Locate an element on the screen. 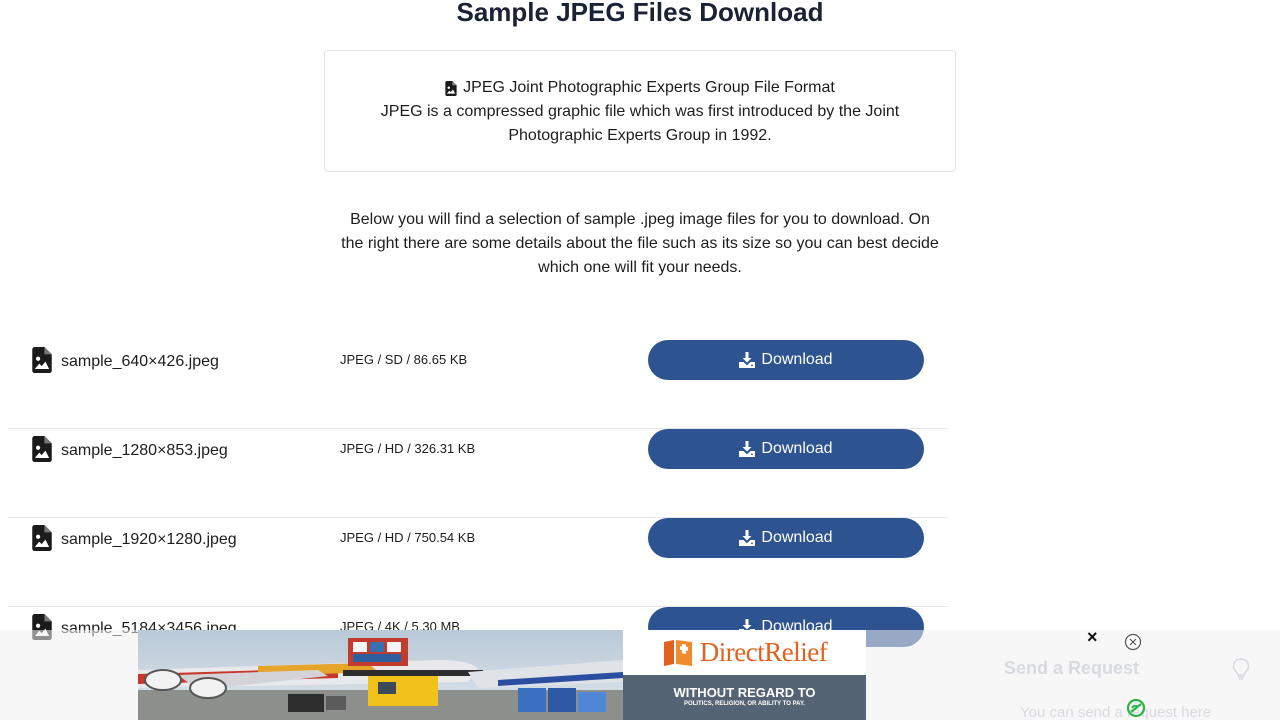 This screenshot has width=1280, height=720. ad-tagline: WITHOUT REGARD TO is located at coordinates (744, 692).